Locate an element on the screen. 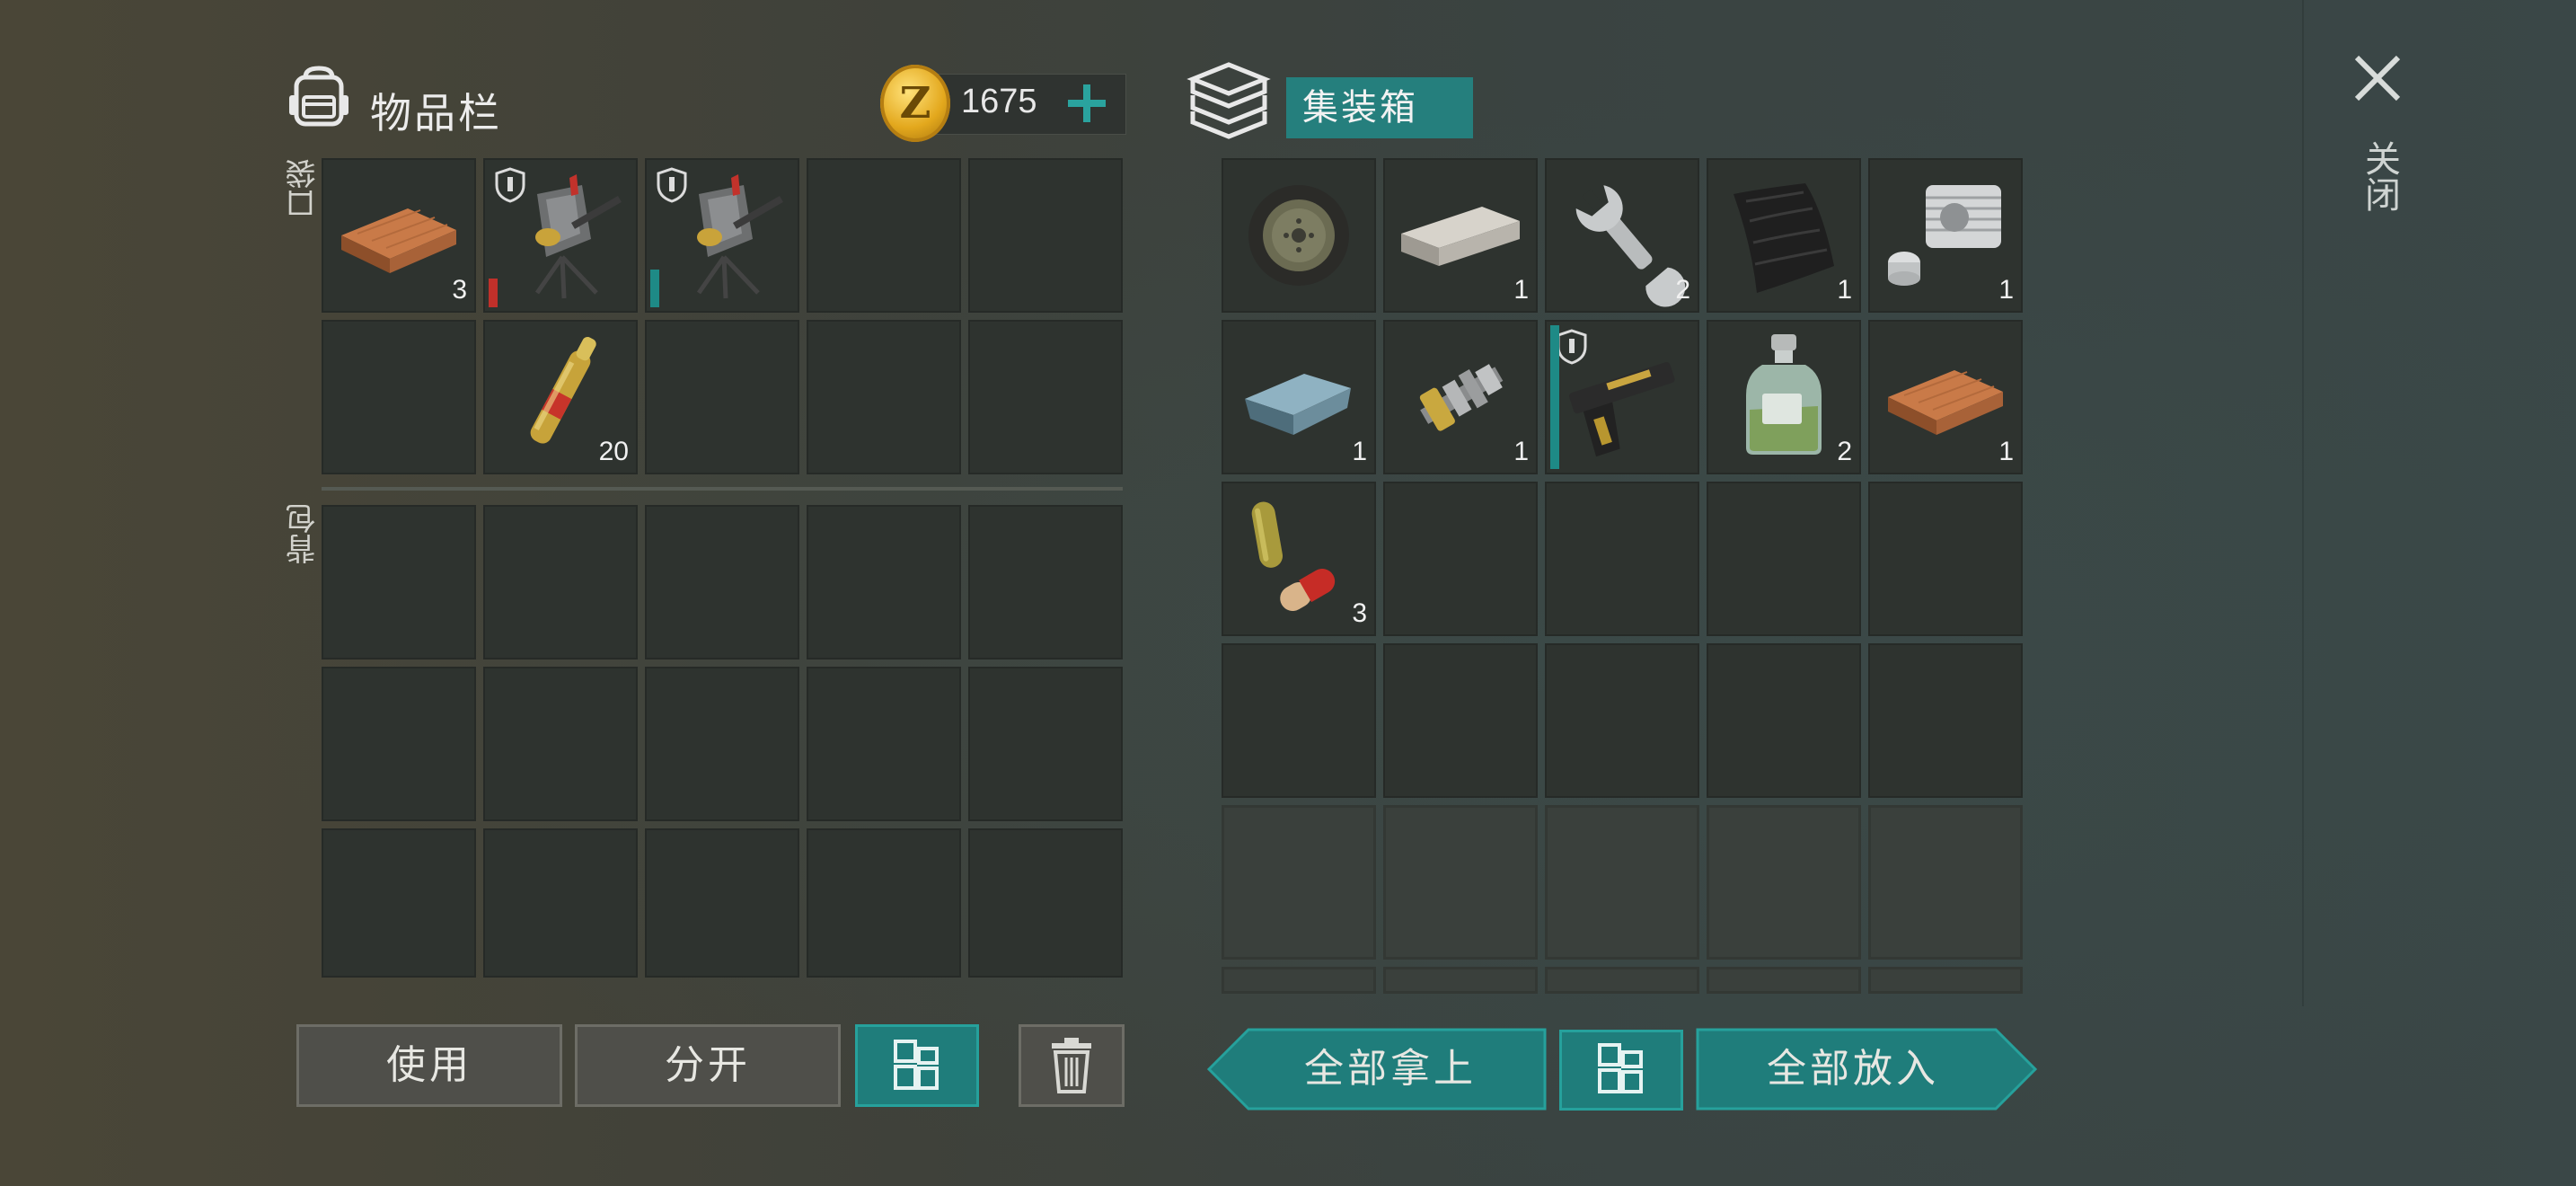 Image resolution: width=2576 pixels, height=1186 pixels. inventory-title: 物品栏 is located at coordinates (436, 113).